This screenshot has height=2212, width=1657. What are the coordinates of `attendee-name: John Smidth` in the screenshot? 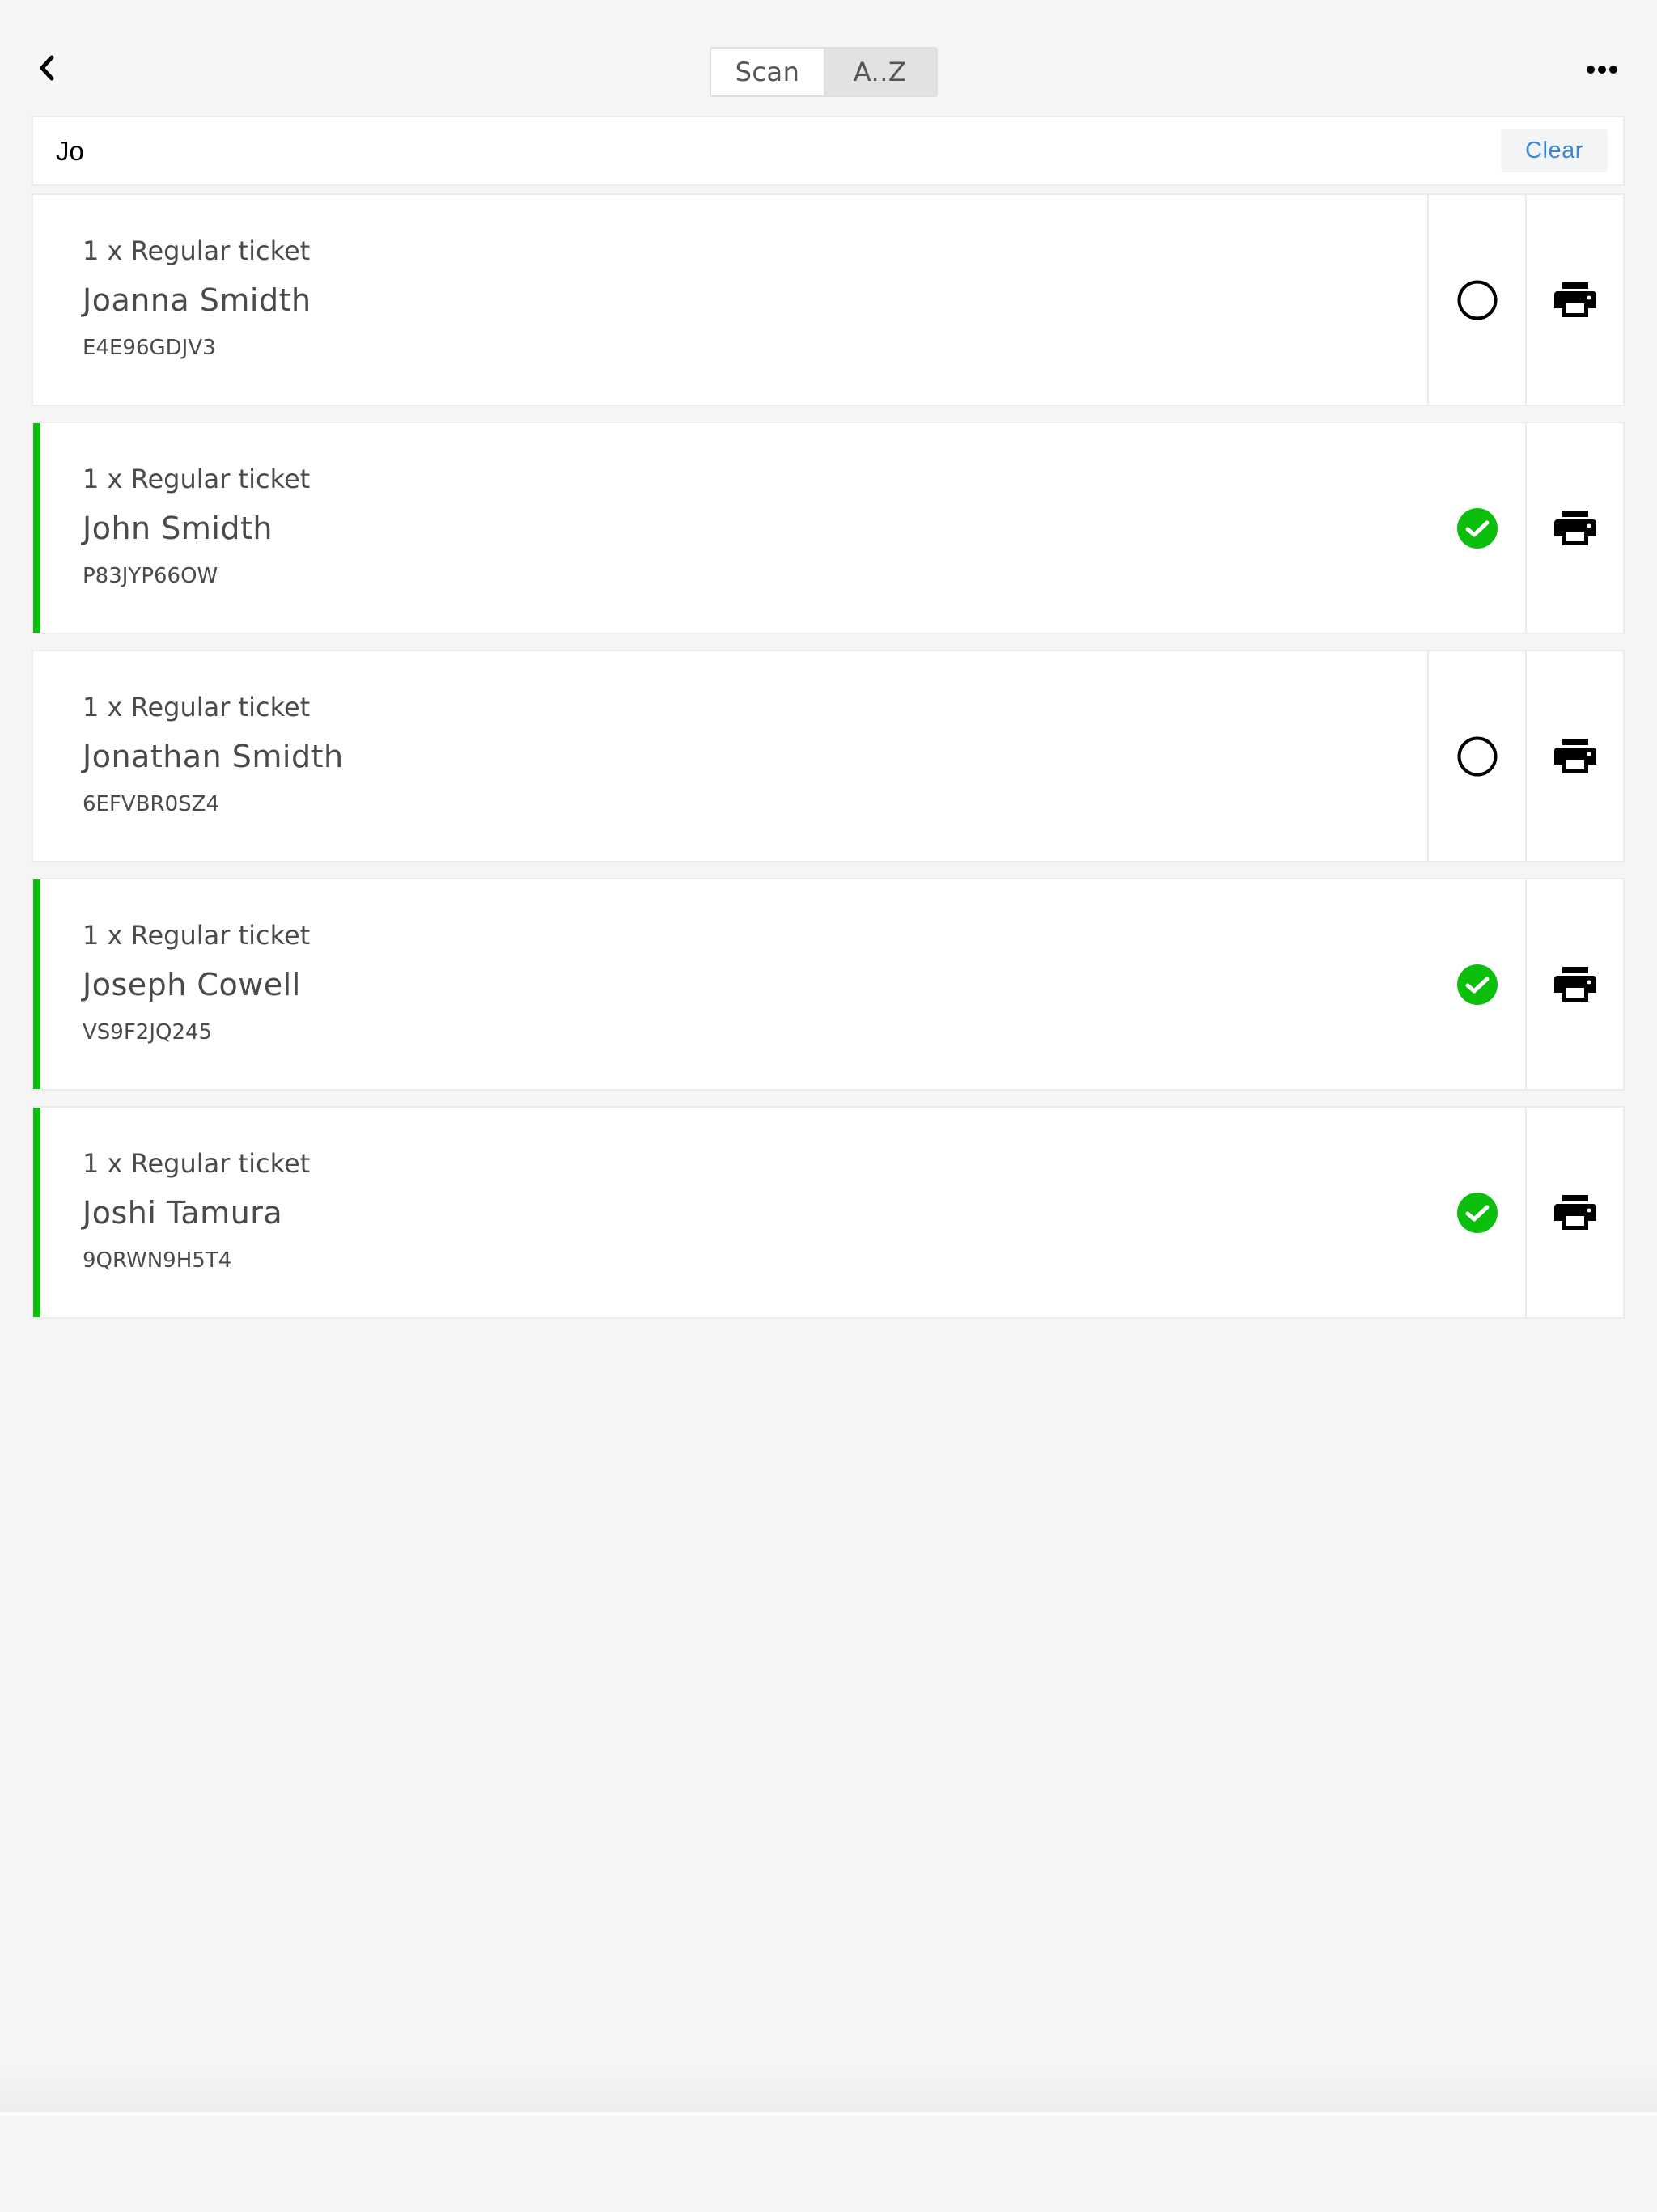 It's located at (178, 528).